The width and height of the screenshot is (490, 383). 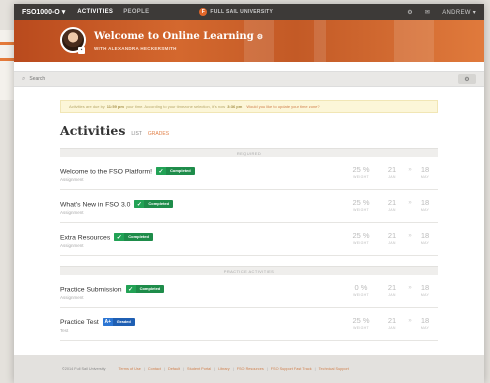 I want to click on footer-link: Terms of Use, so click(x=130, y=369).